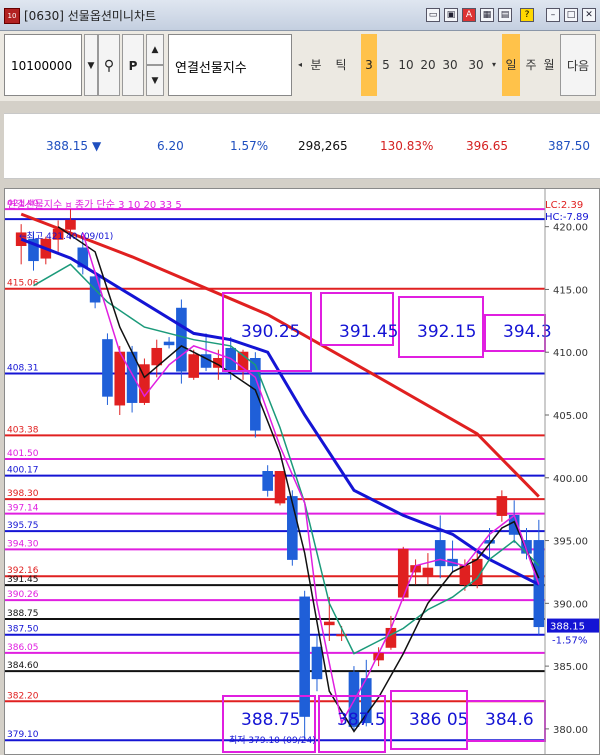  I want to click on minimize-icon: –, so click(553, 15).